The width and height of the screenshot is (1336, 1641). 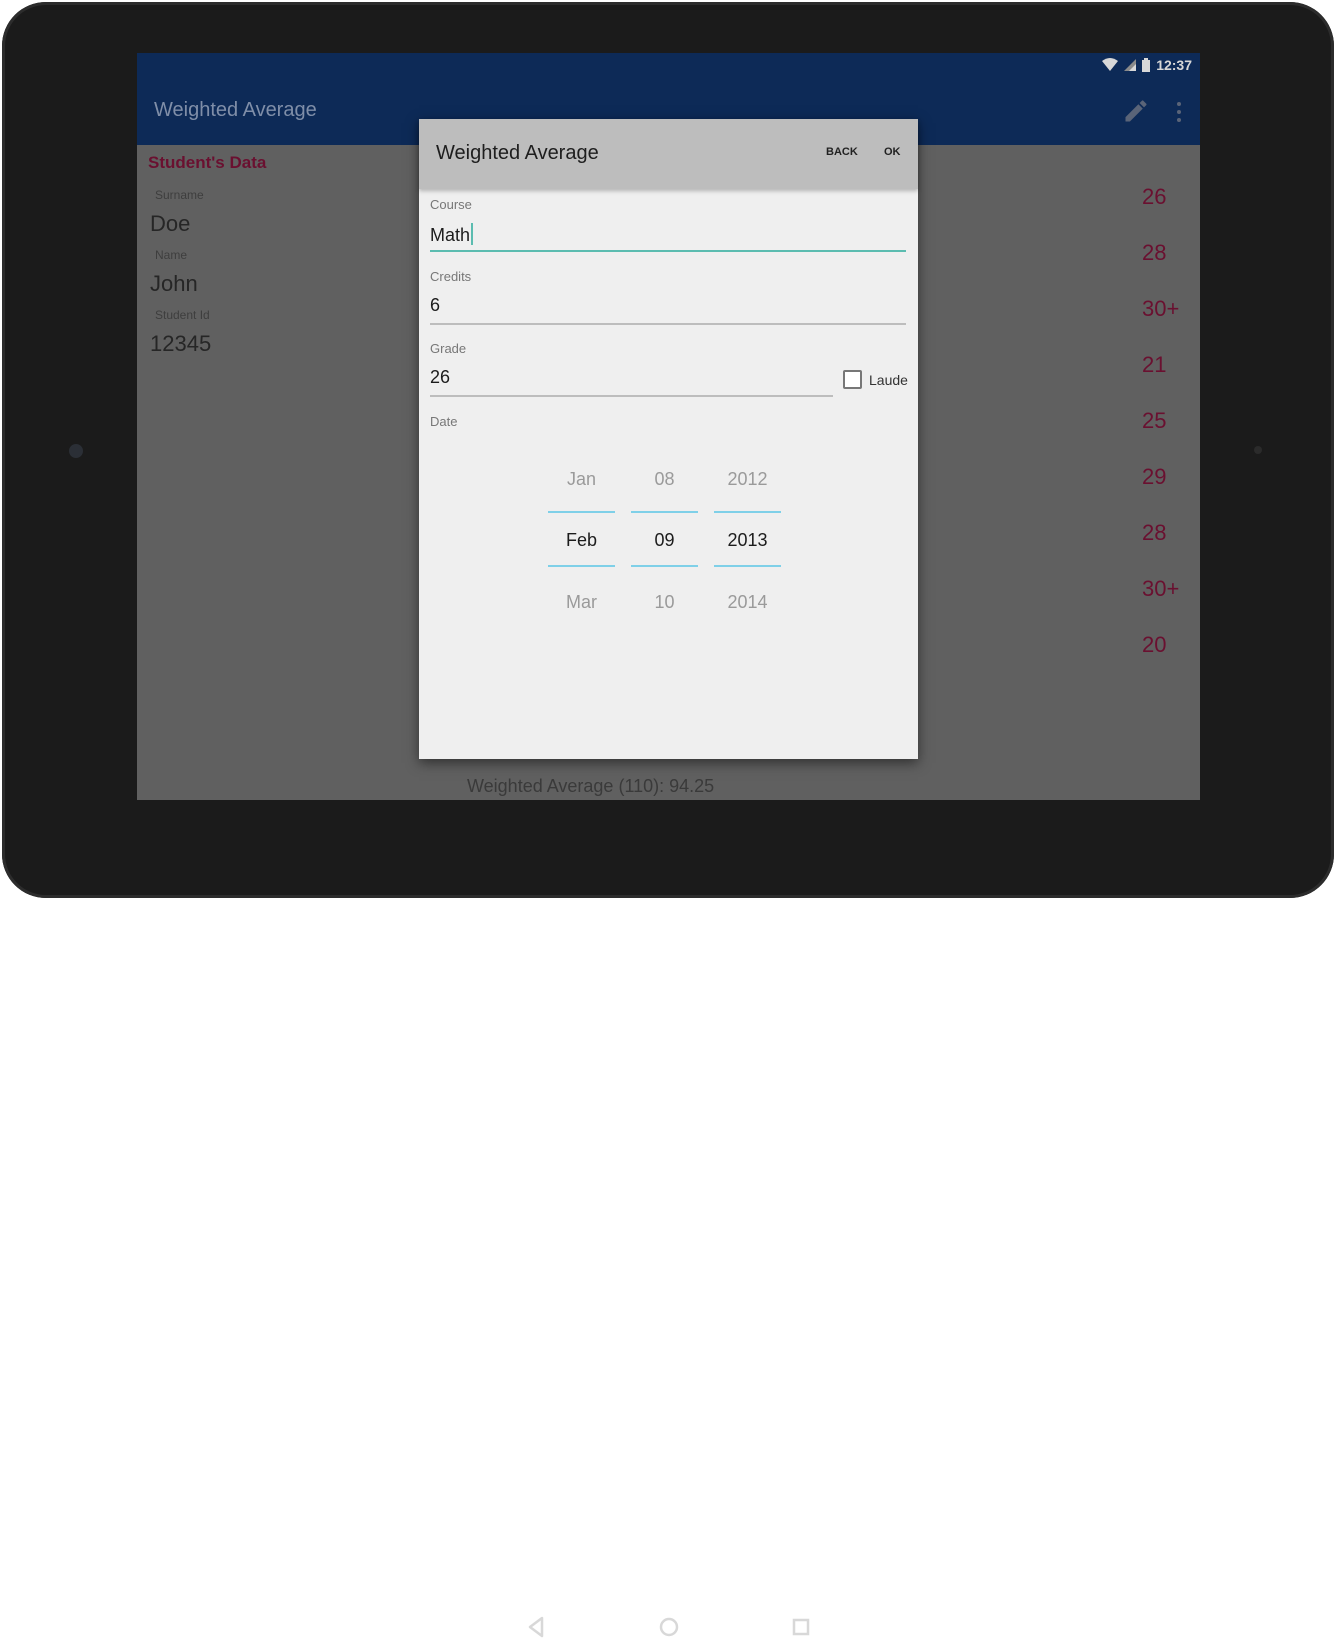 What do you see at coordinates (668, 65) in the screenshot?
I see `status-bar: 12:37` at bounding box center [668, 65].